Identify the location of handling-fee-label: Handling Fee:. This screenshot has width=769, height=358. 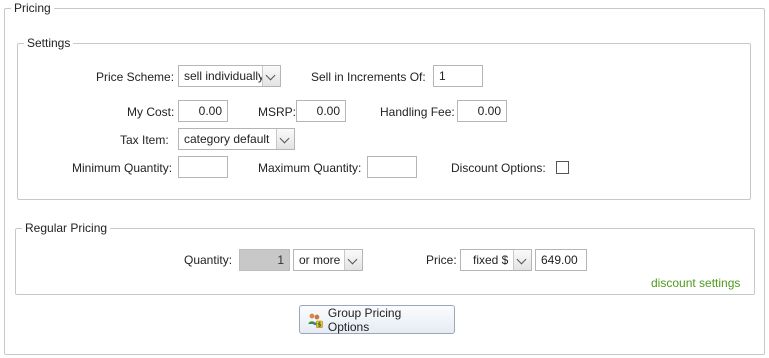
(417, 112).